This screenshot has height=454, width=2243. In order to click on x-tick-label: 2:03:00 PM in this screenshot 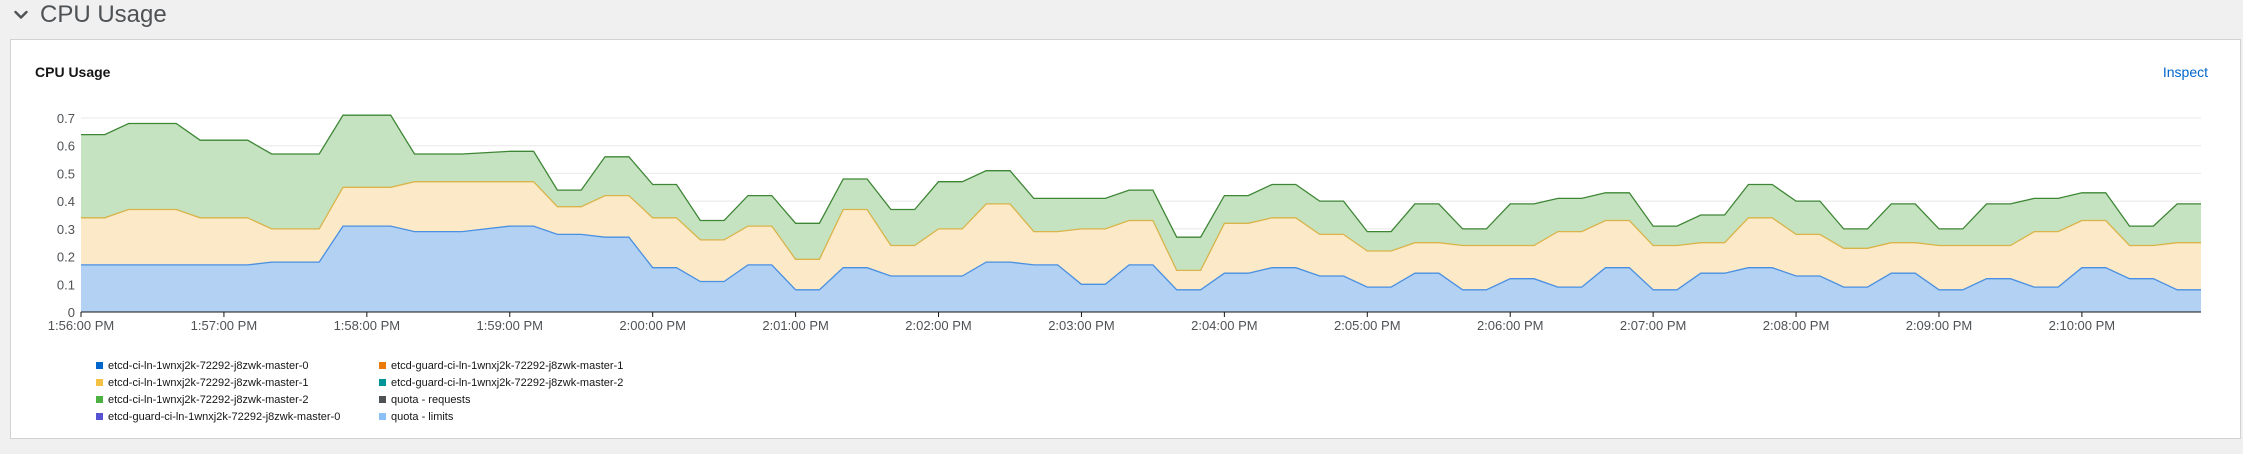, I will do `click(1081, 325)`.